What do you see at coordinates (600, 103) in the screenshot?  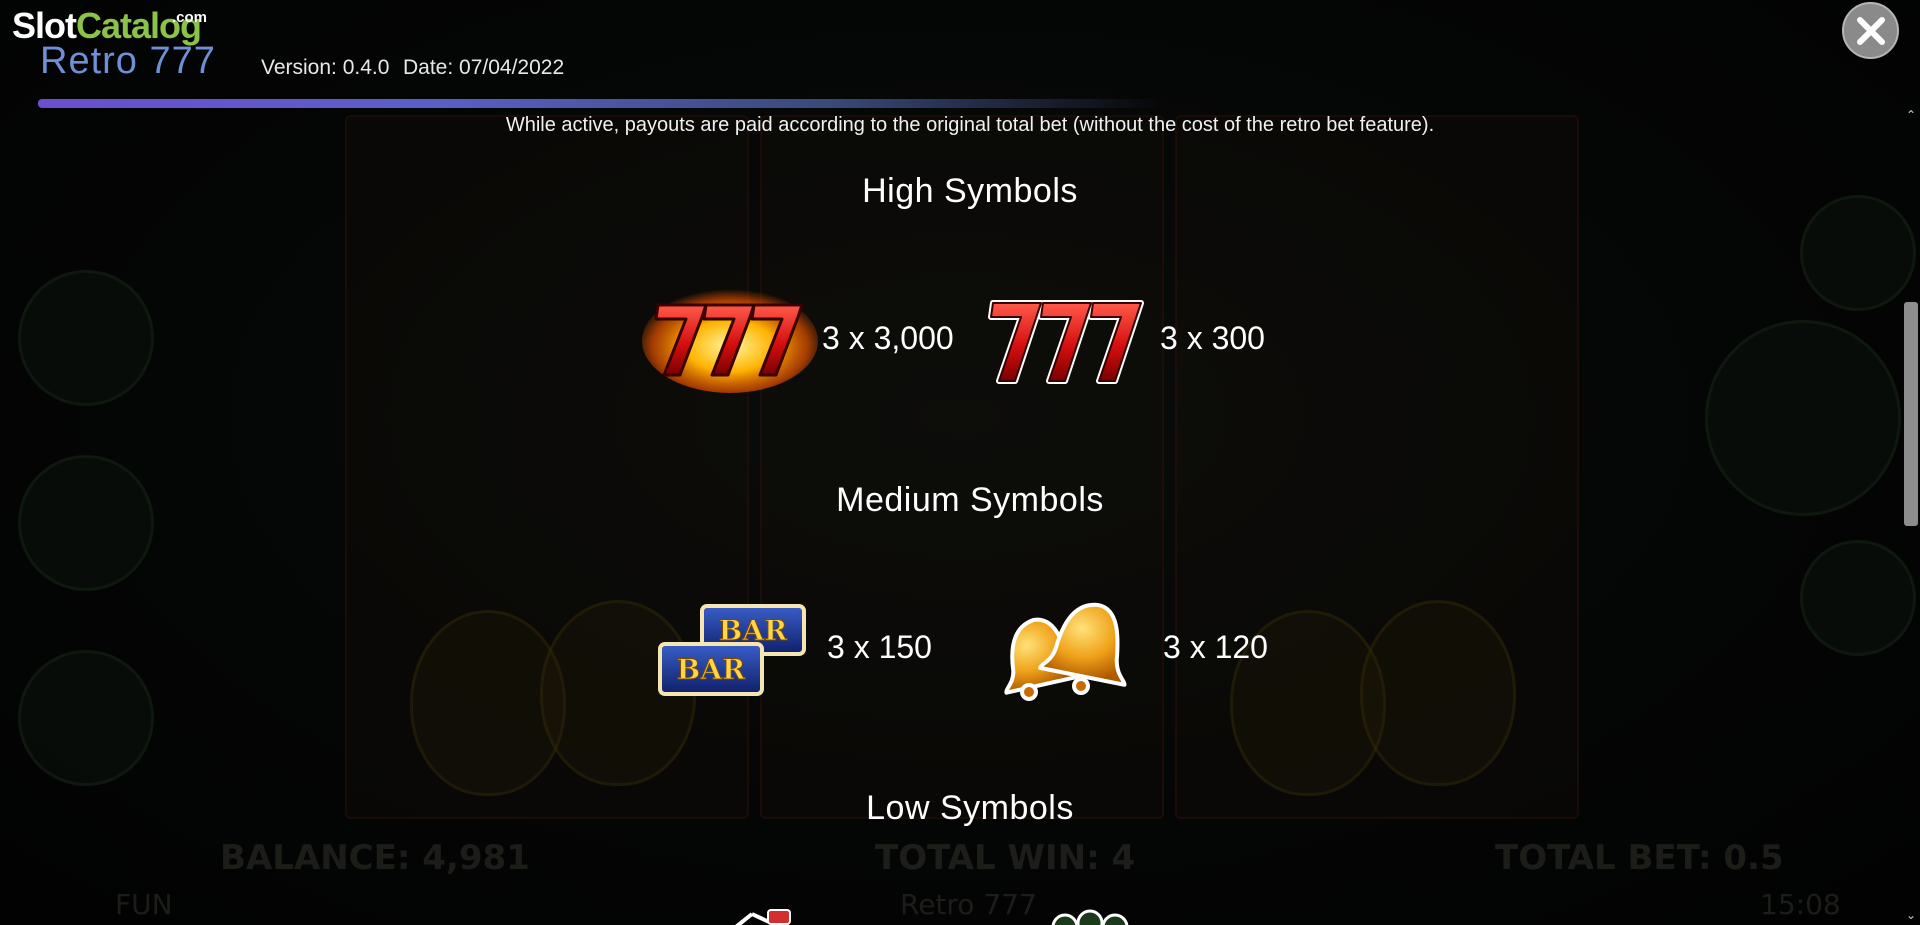 I see `header-divider` at bounding box center [600, 103].